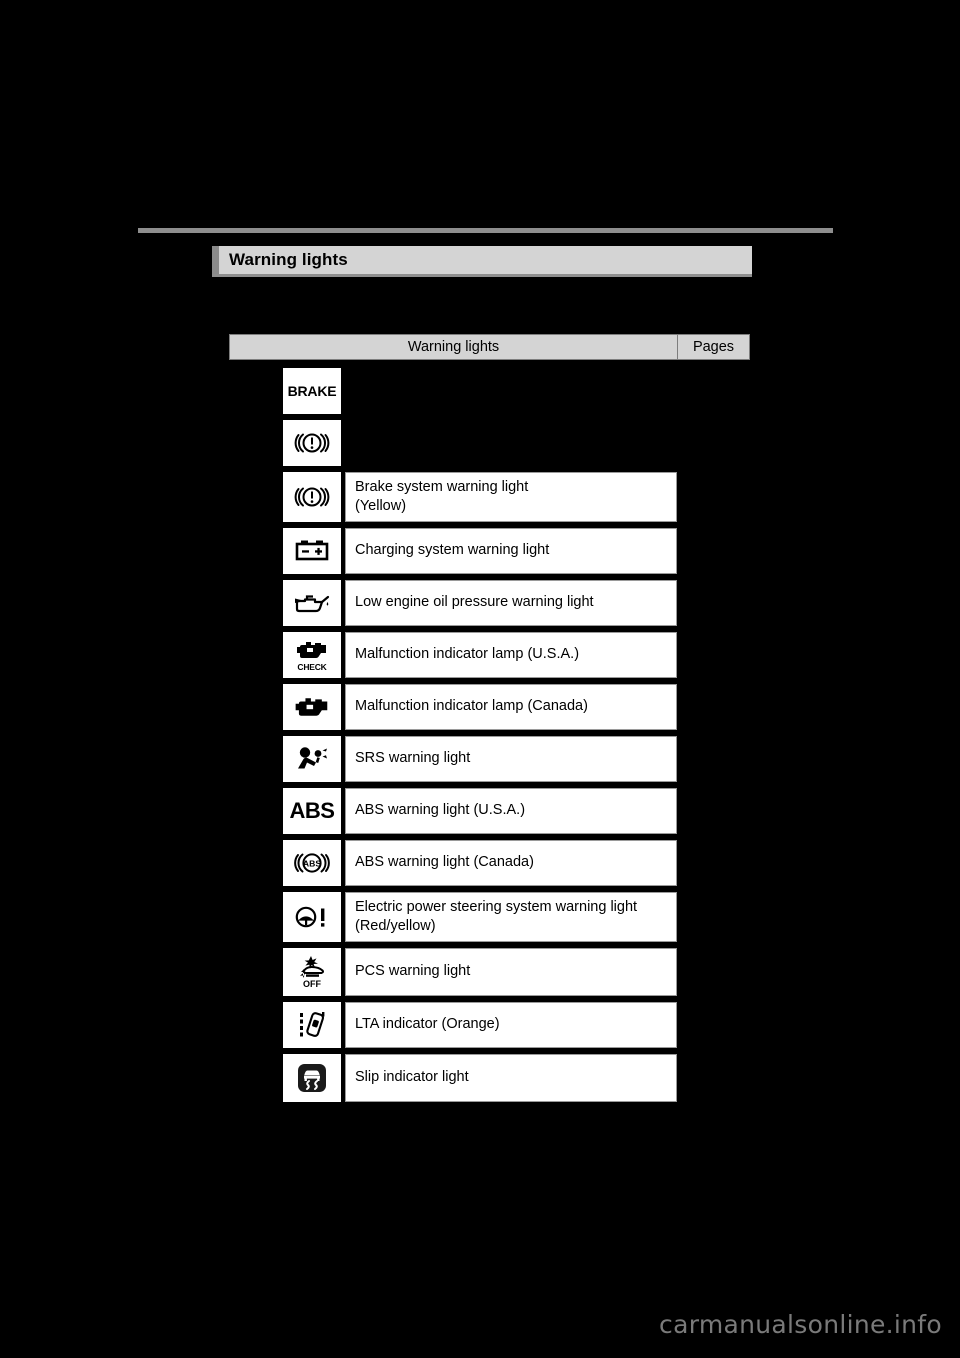  I want to click on table-row: Slip indicator light, so click(483, 1078).